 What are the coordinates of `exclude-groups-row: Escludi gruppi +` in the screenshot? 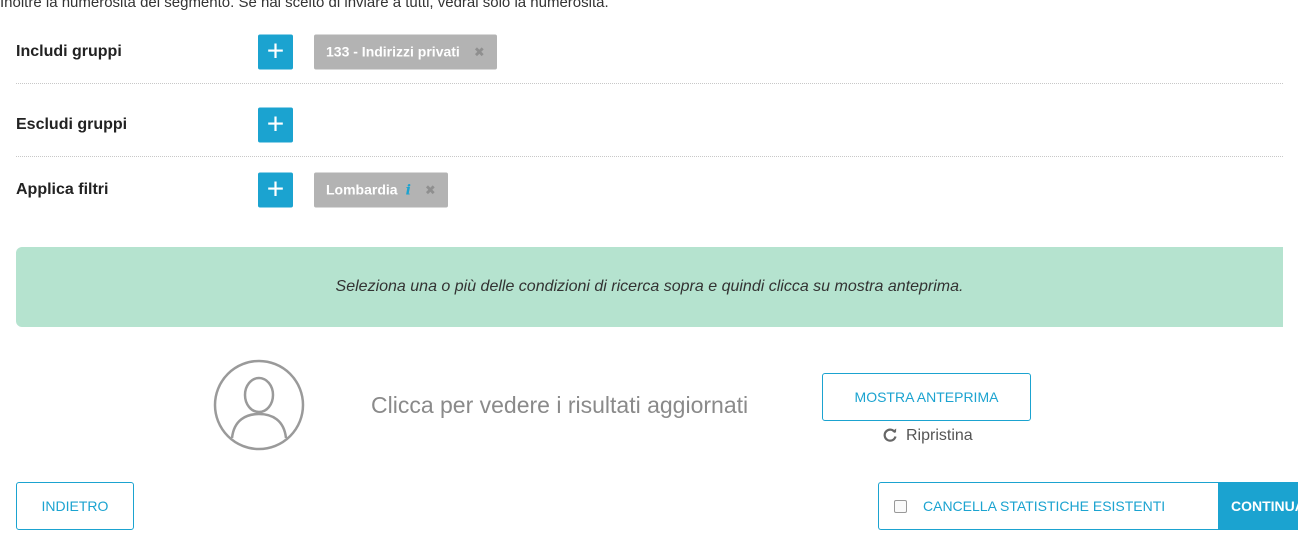 It's located at (649, 125).